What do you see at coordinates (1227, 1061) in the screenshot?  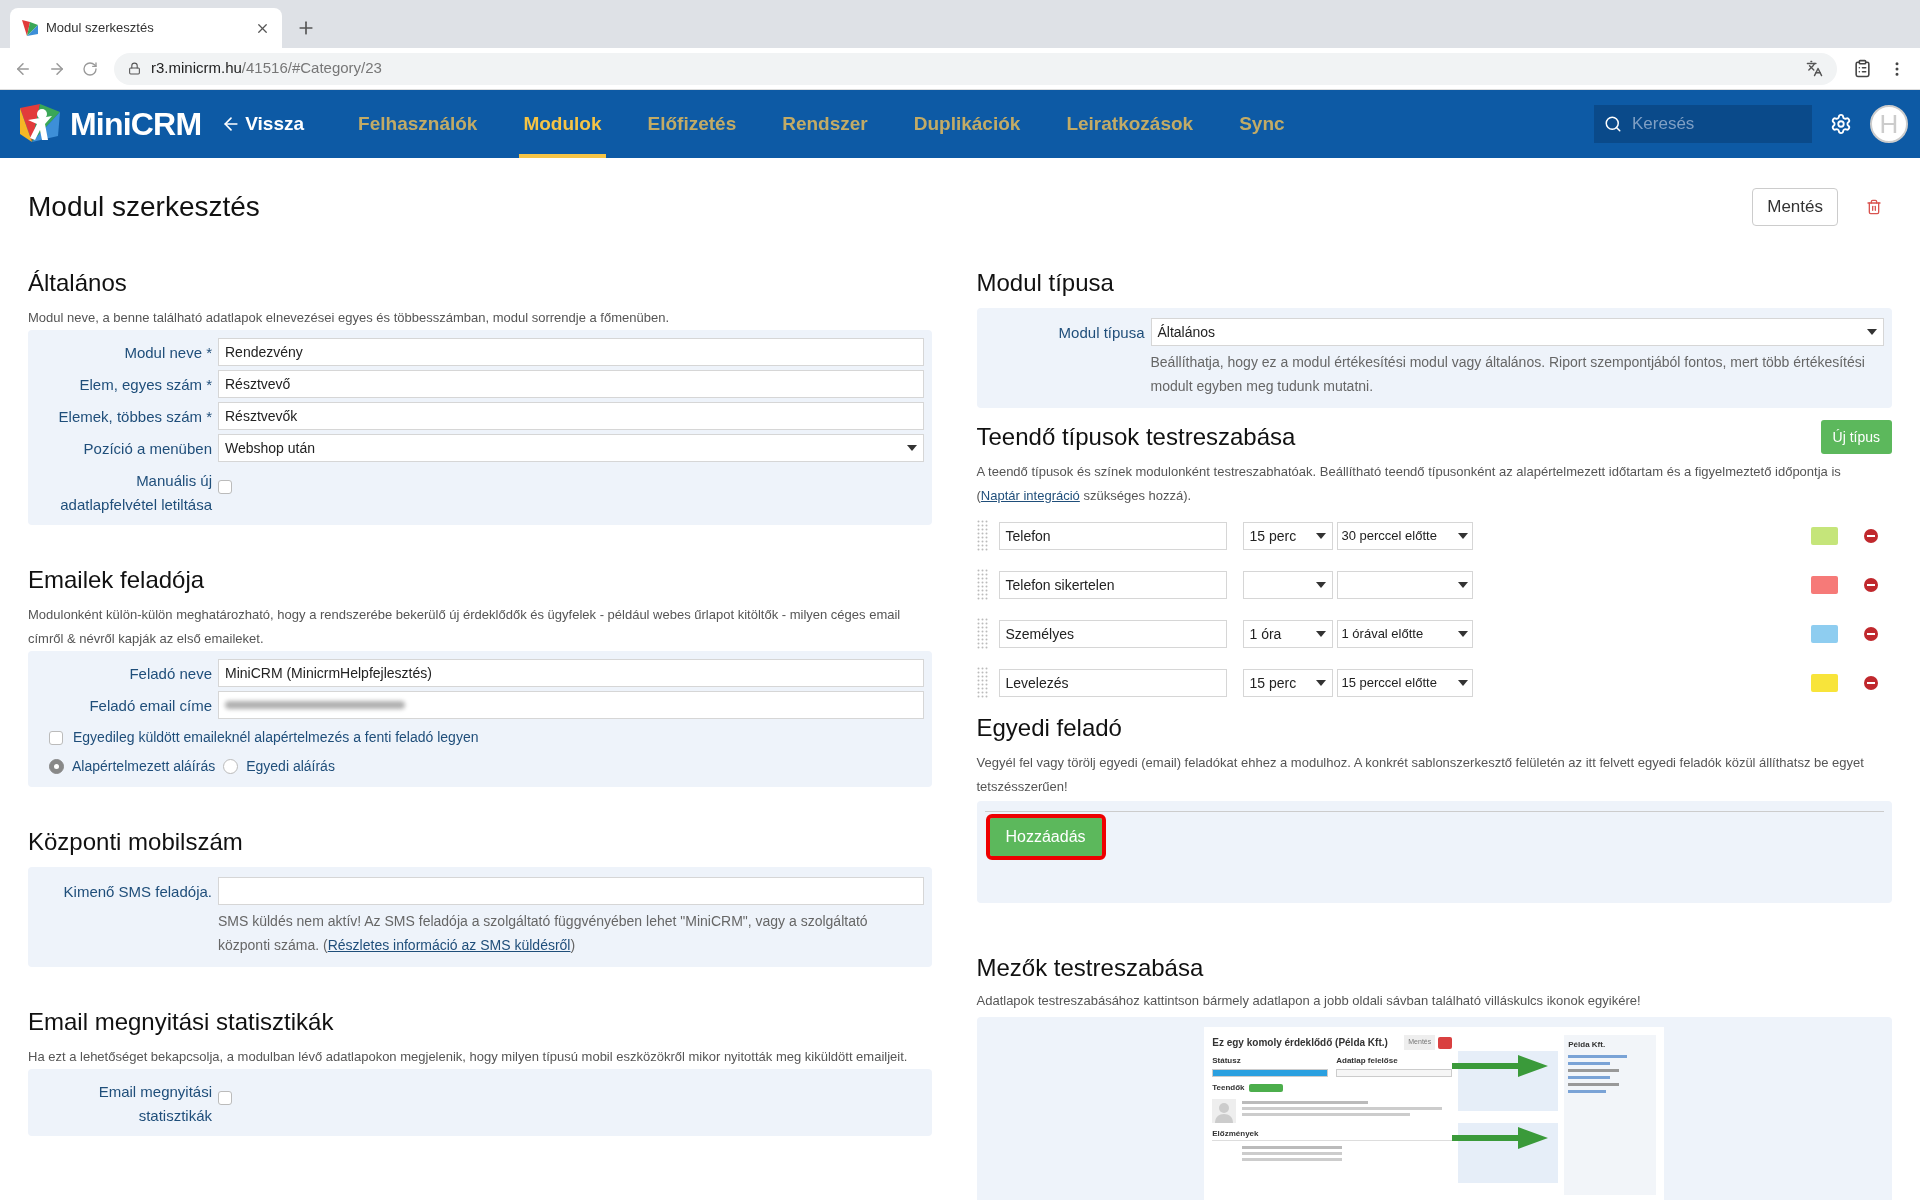 I see `field-label: Státusz` at bounding box center [1227, 1061].